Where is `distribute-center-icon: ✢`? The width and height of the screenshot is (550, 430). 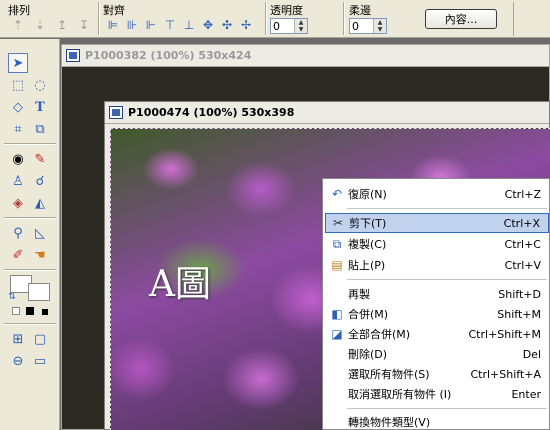 distribute-center-icon: ✢ is located at coordinates (246, 25).